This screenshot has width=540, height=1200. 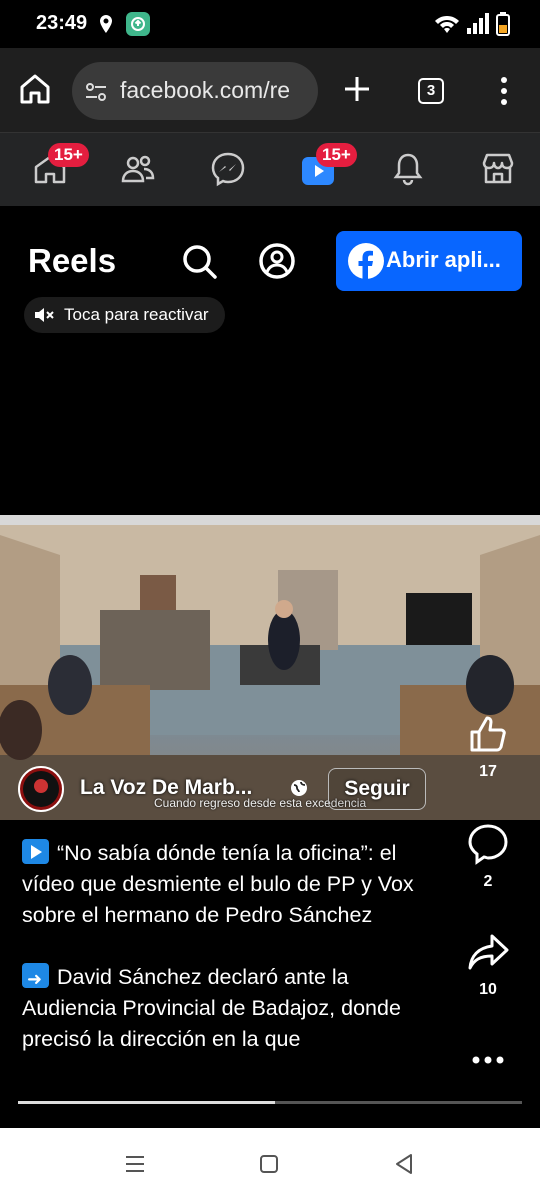 I want to click on like-action: 17, so click(x=488, y=746).